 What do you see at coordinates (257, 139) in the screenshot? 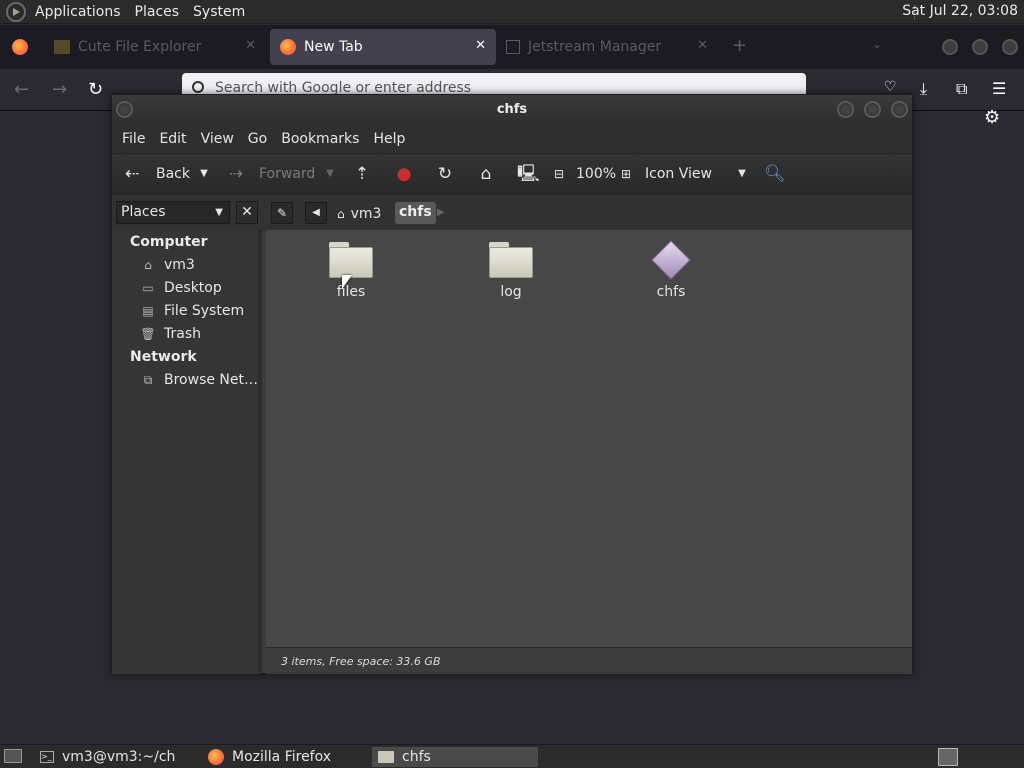
I see `menu-go: Go` at bounding box center [257, 139].